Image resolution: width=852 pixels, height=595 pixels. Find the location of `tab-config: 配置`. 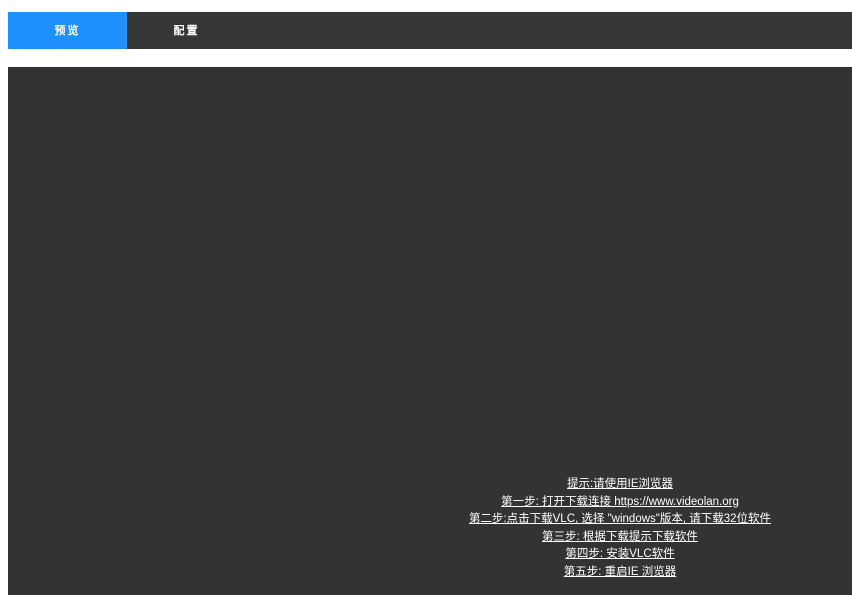

tab-config: 配置 is located at coordinates (186, 30).